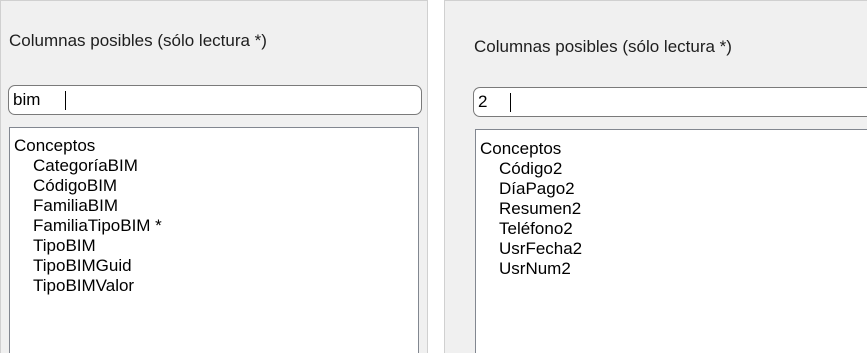 This screenshot has height=353, width=867. I want to click on left-panel-label: Columnas posibles (sólo lectura *), so click(138, 40).